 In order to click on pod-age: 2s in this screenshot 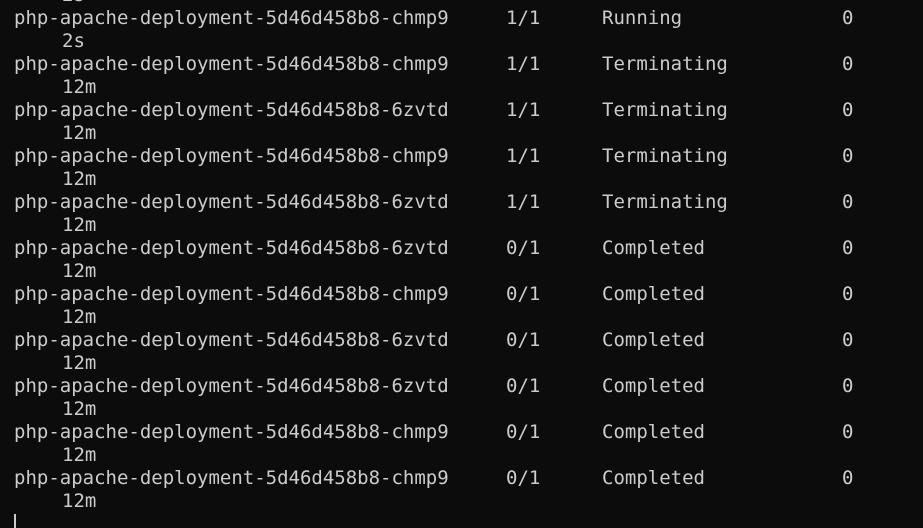, I will do `click(73, 41)`.